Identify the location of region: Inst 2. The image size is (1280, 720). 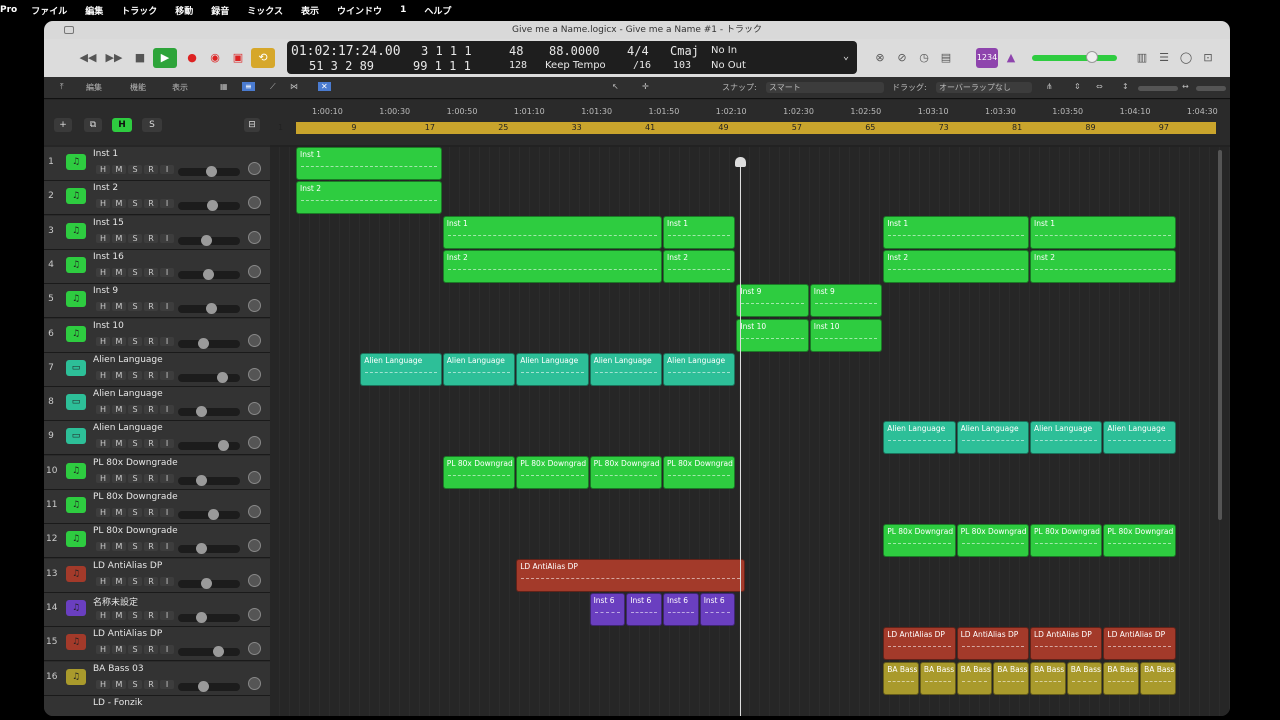
(1103, 266).